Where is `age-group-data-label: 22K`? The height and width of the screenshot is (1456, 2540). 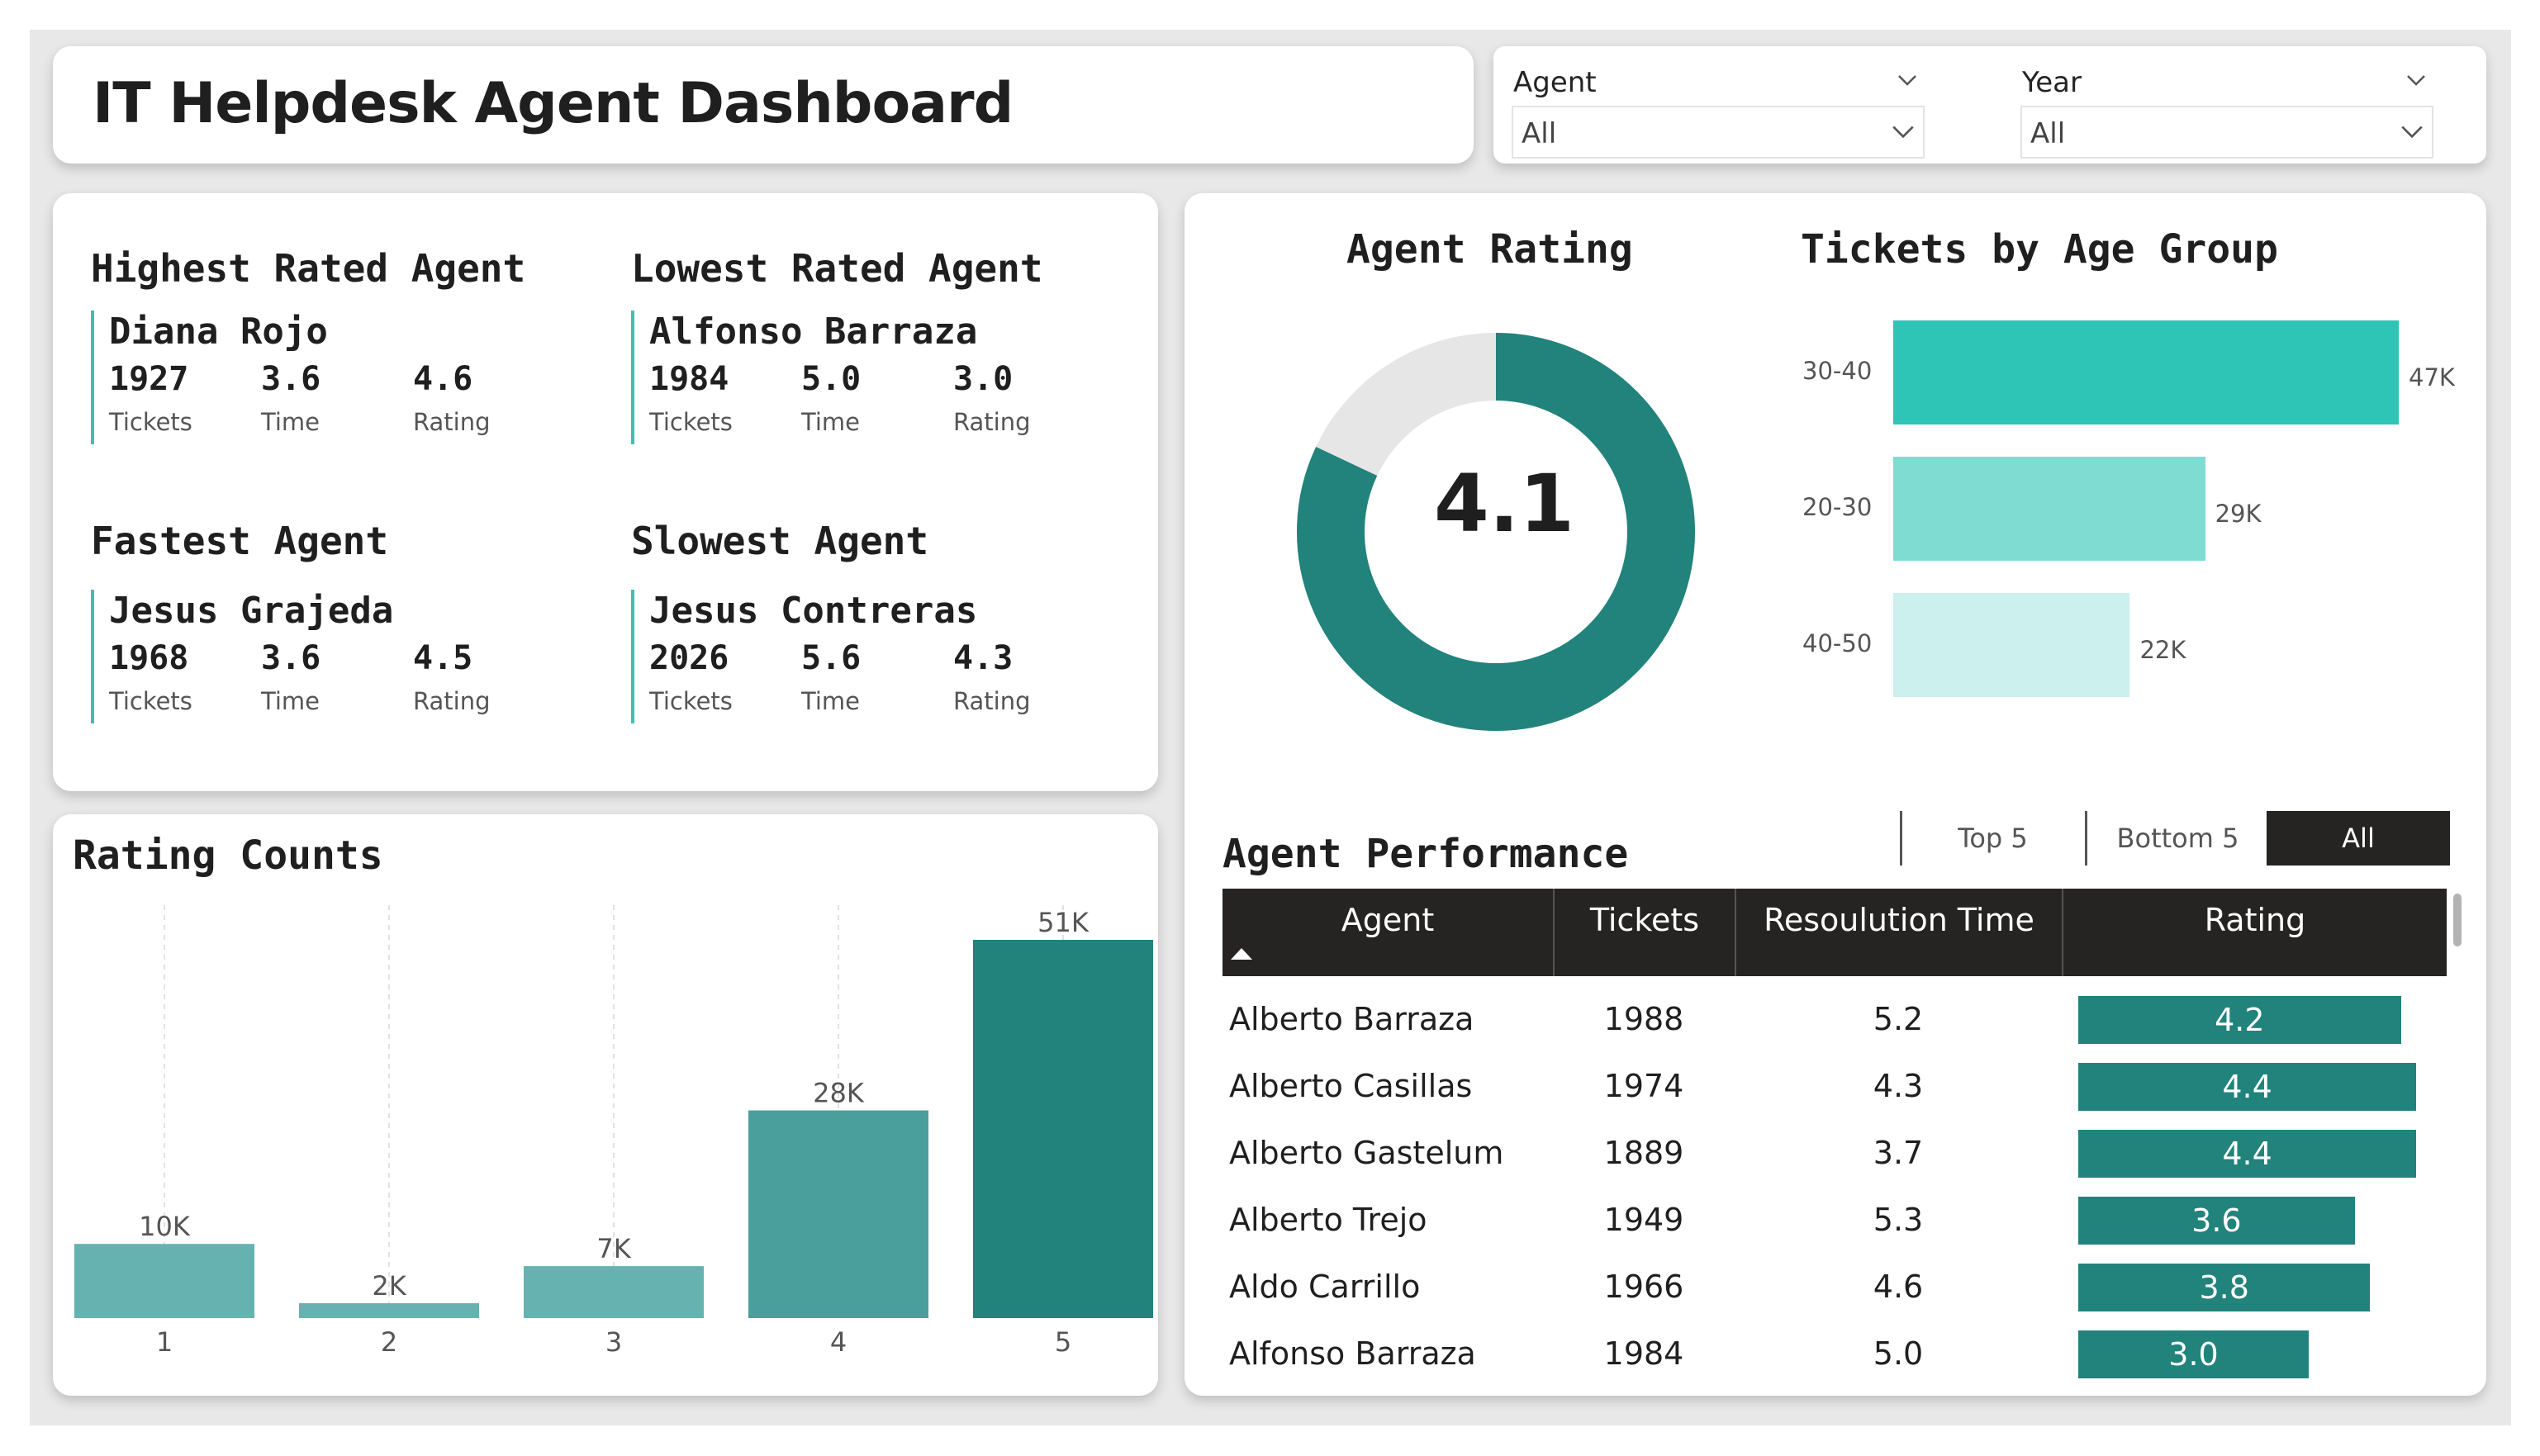 age-group-data-label: 22K is located at coordinates (2163, 650).